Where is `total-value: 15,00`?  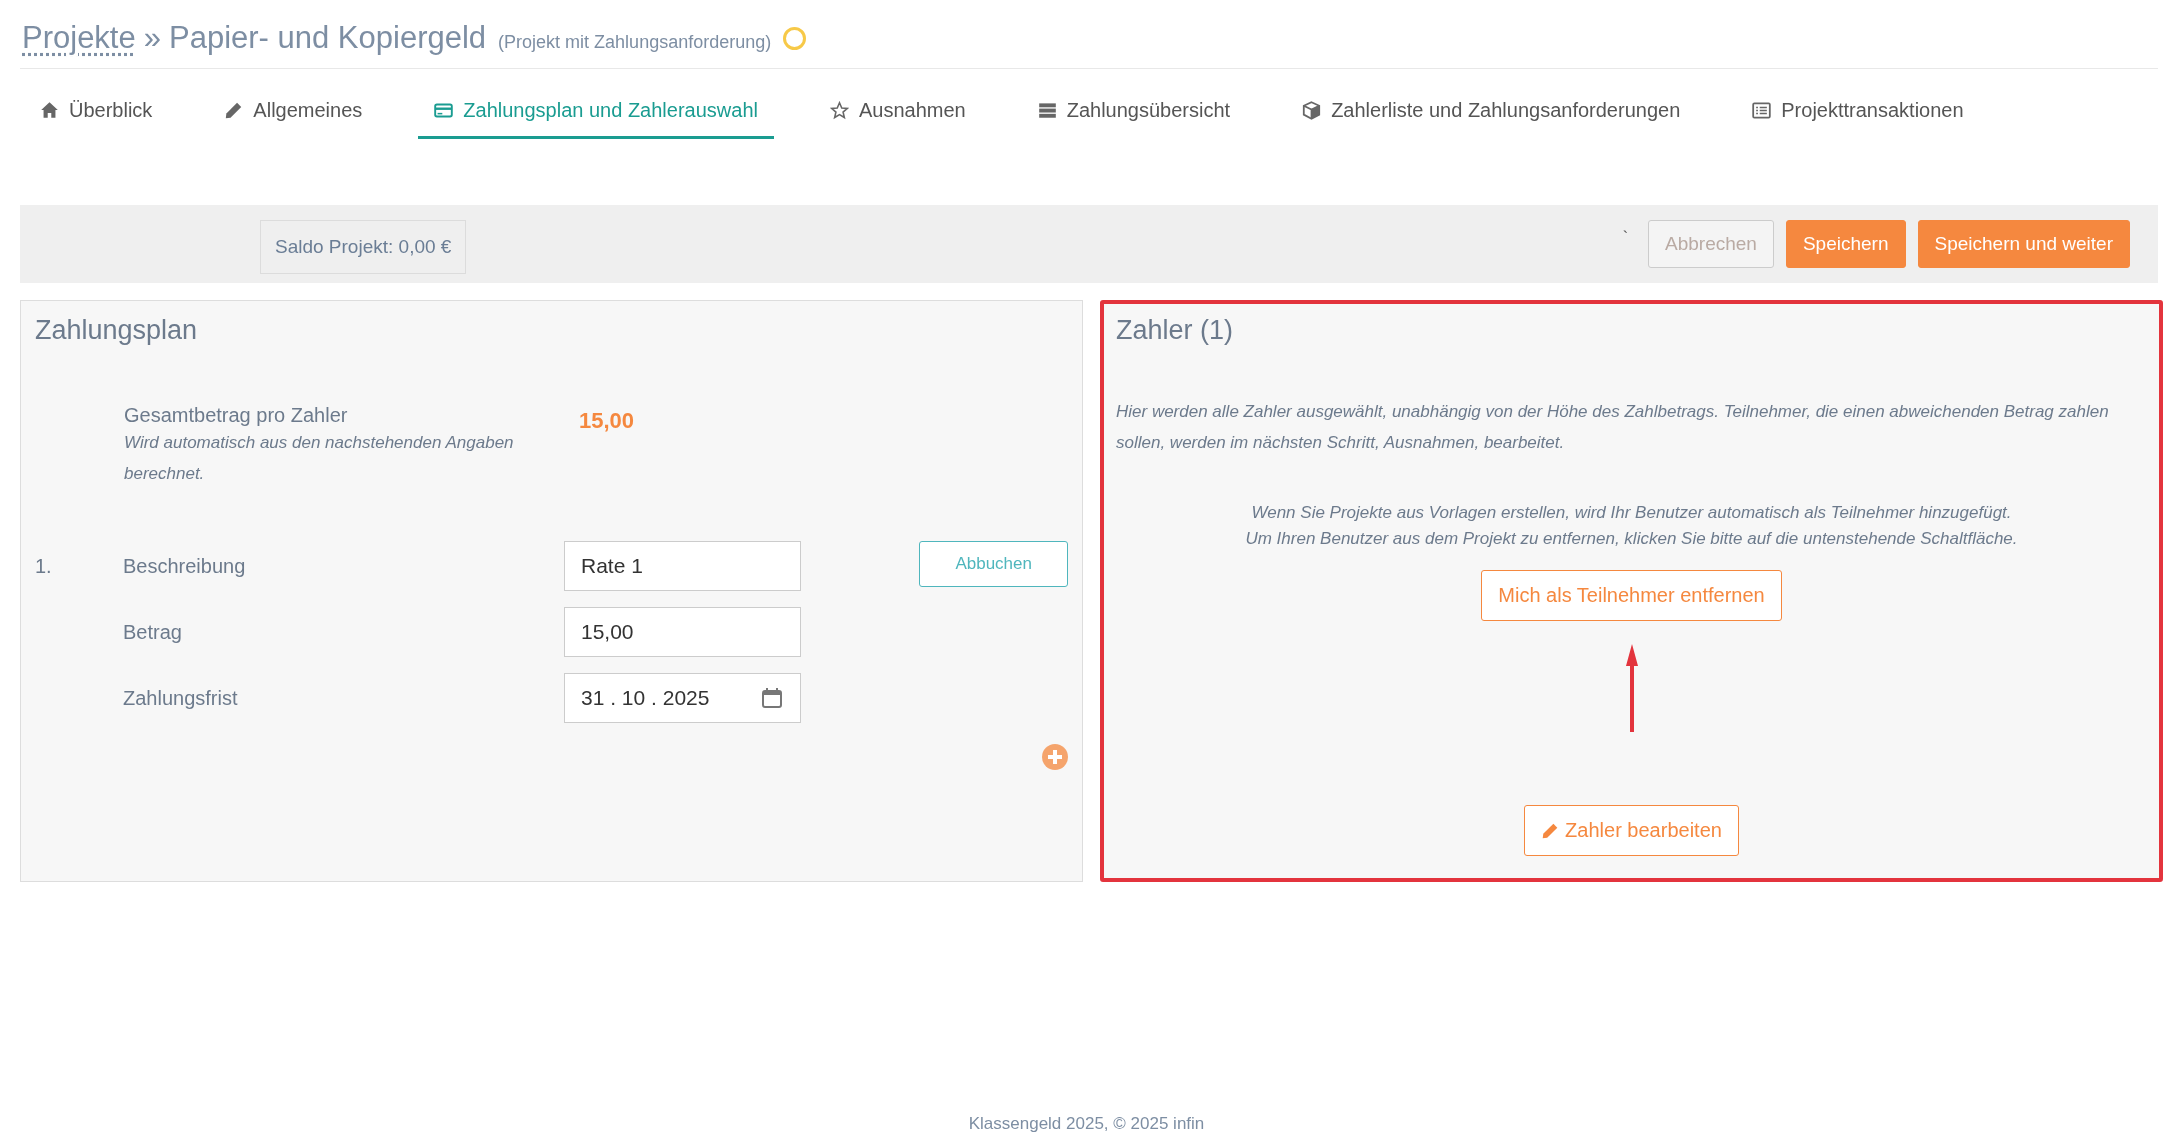
total-value: 15,00 is located at coordinates (607, 421).